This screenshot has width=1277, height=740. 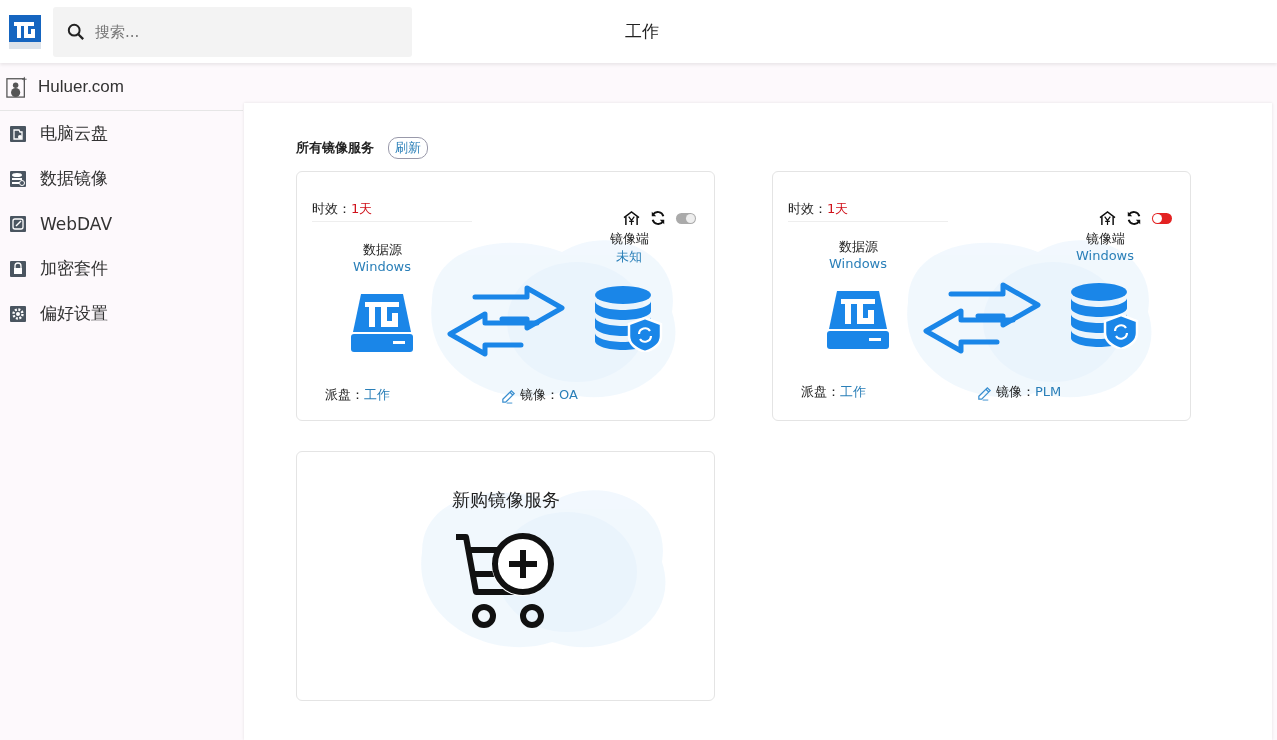 I want to click on sidebar-item: 电脑云盘, so click(x=121, y=133).